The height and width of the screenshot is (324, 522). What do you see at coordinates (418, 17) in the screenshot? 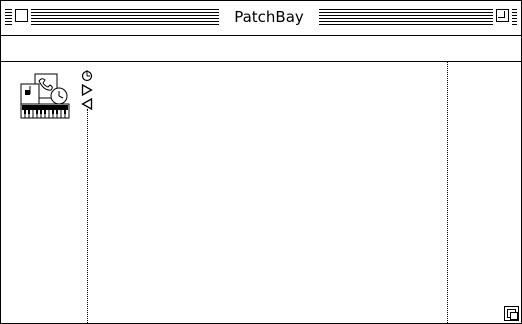
I see `title-bar-stripes-right` at bounding box center [418, 17].